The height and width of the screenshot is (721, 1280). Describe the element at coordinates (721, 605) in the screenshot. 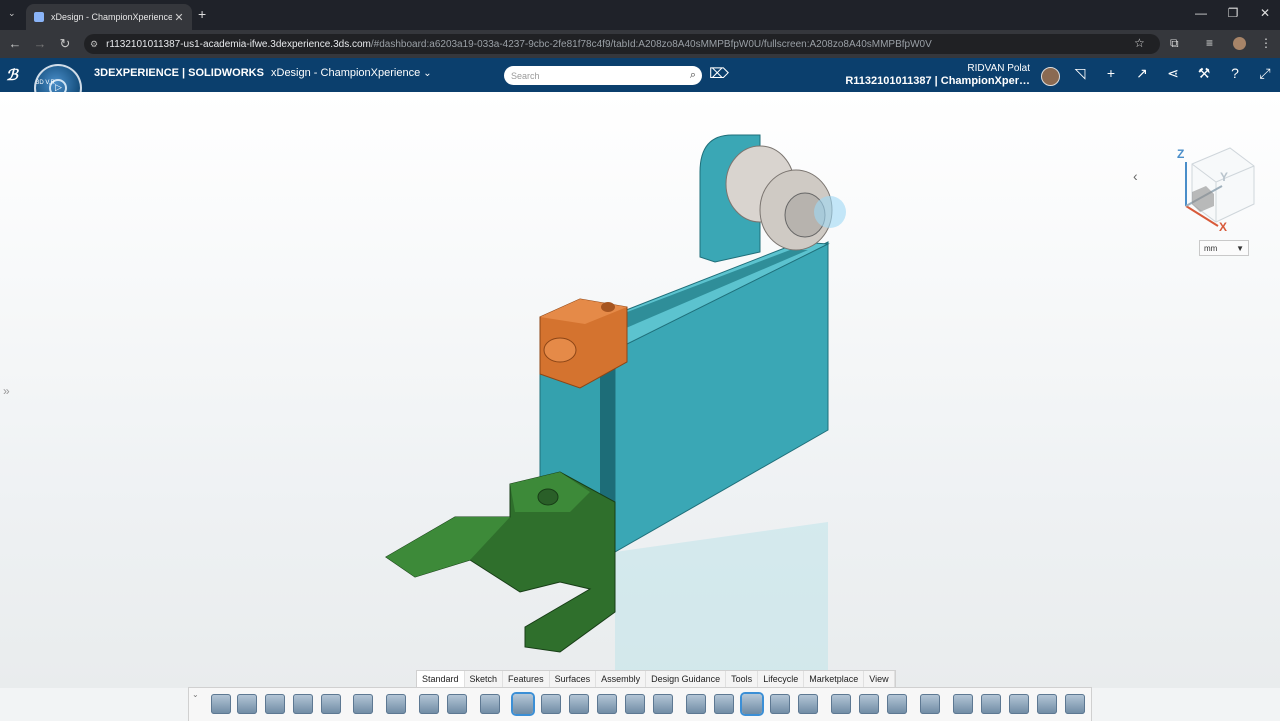

I see `model-reflection` at that location.